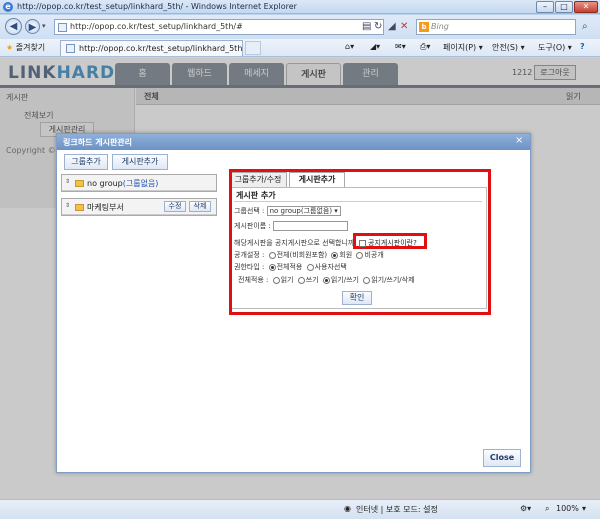  I want to click on edit-group-button: 수정, so click(175, 206).